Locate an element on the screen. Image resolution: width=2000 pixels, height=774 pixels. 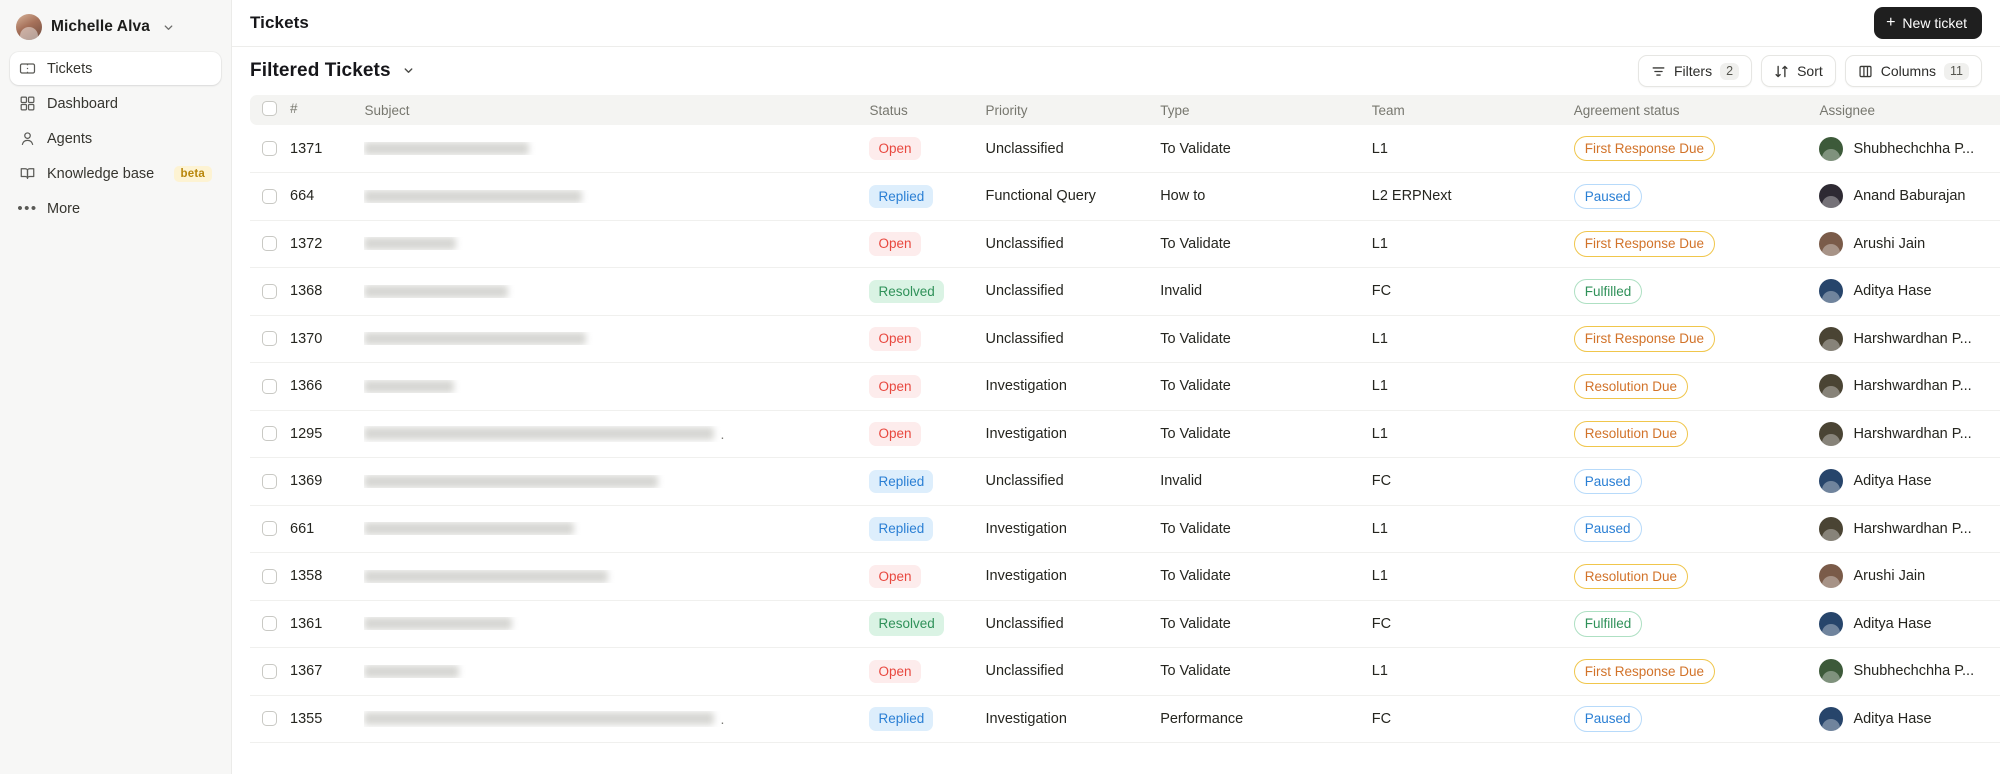
sidebar-item-more: ••• More is located at coordinates (115, 208).